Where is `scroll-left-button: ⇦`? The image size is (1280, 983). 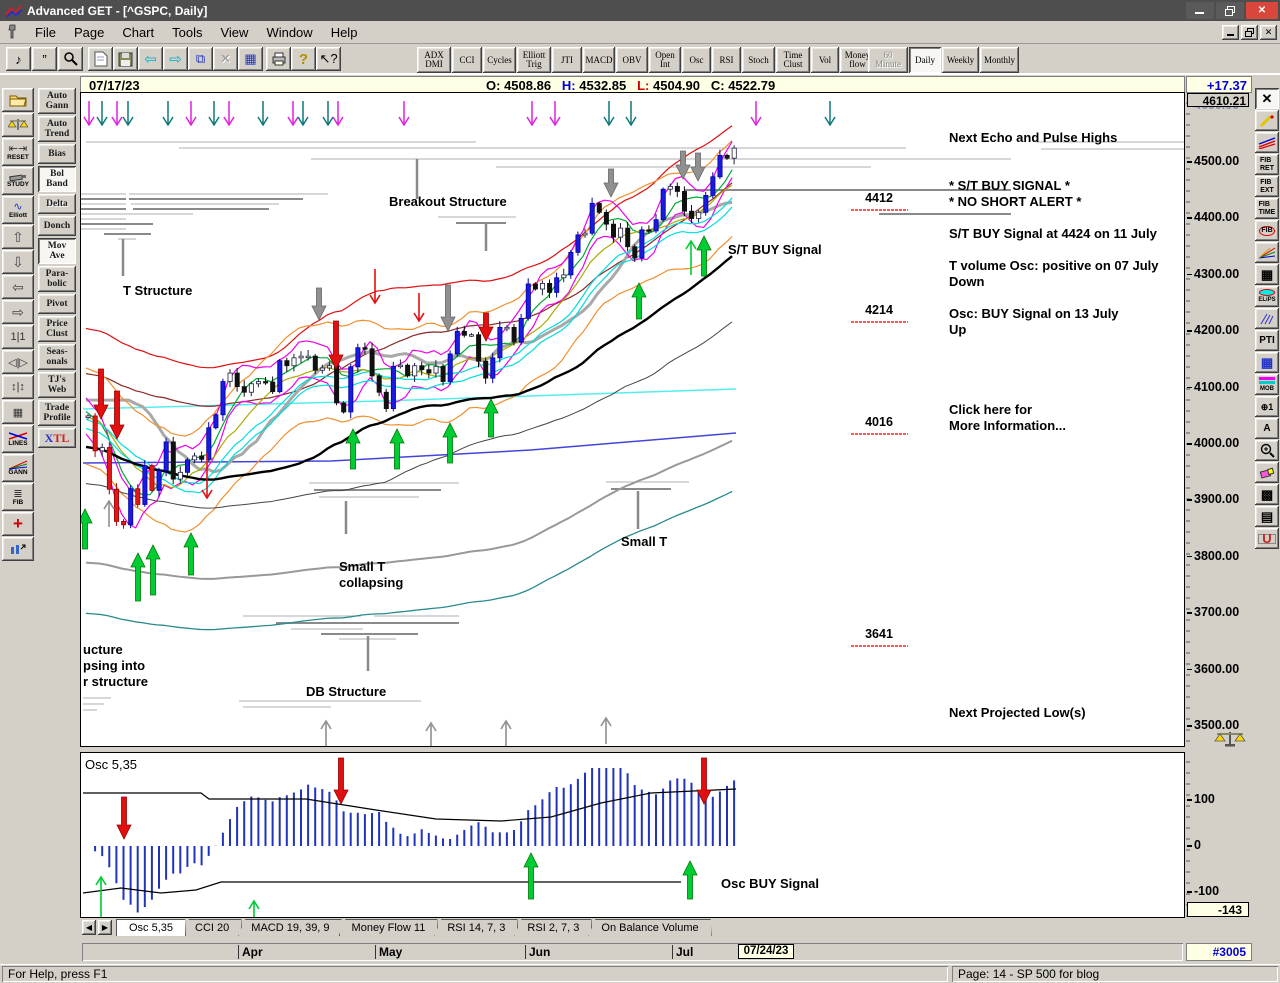
scroll-left-button: ⇦ is located at coordinates (18, 287).